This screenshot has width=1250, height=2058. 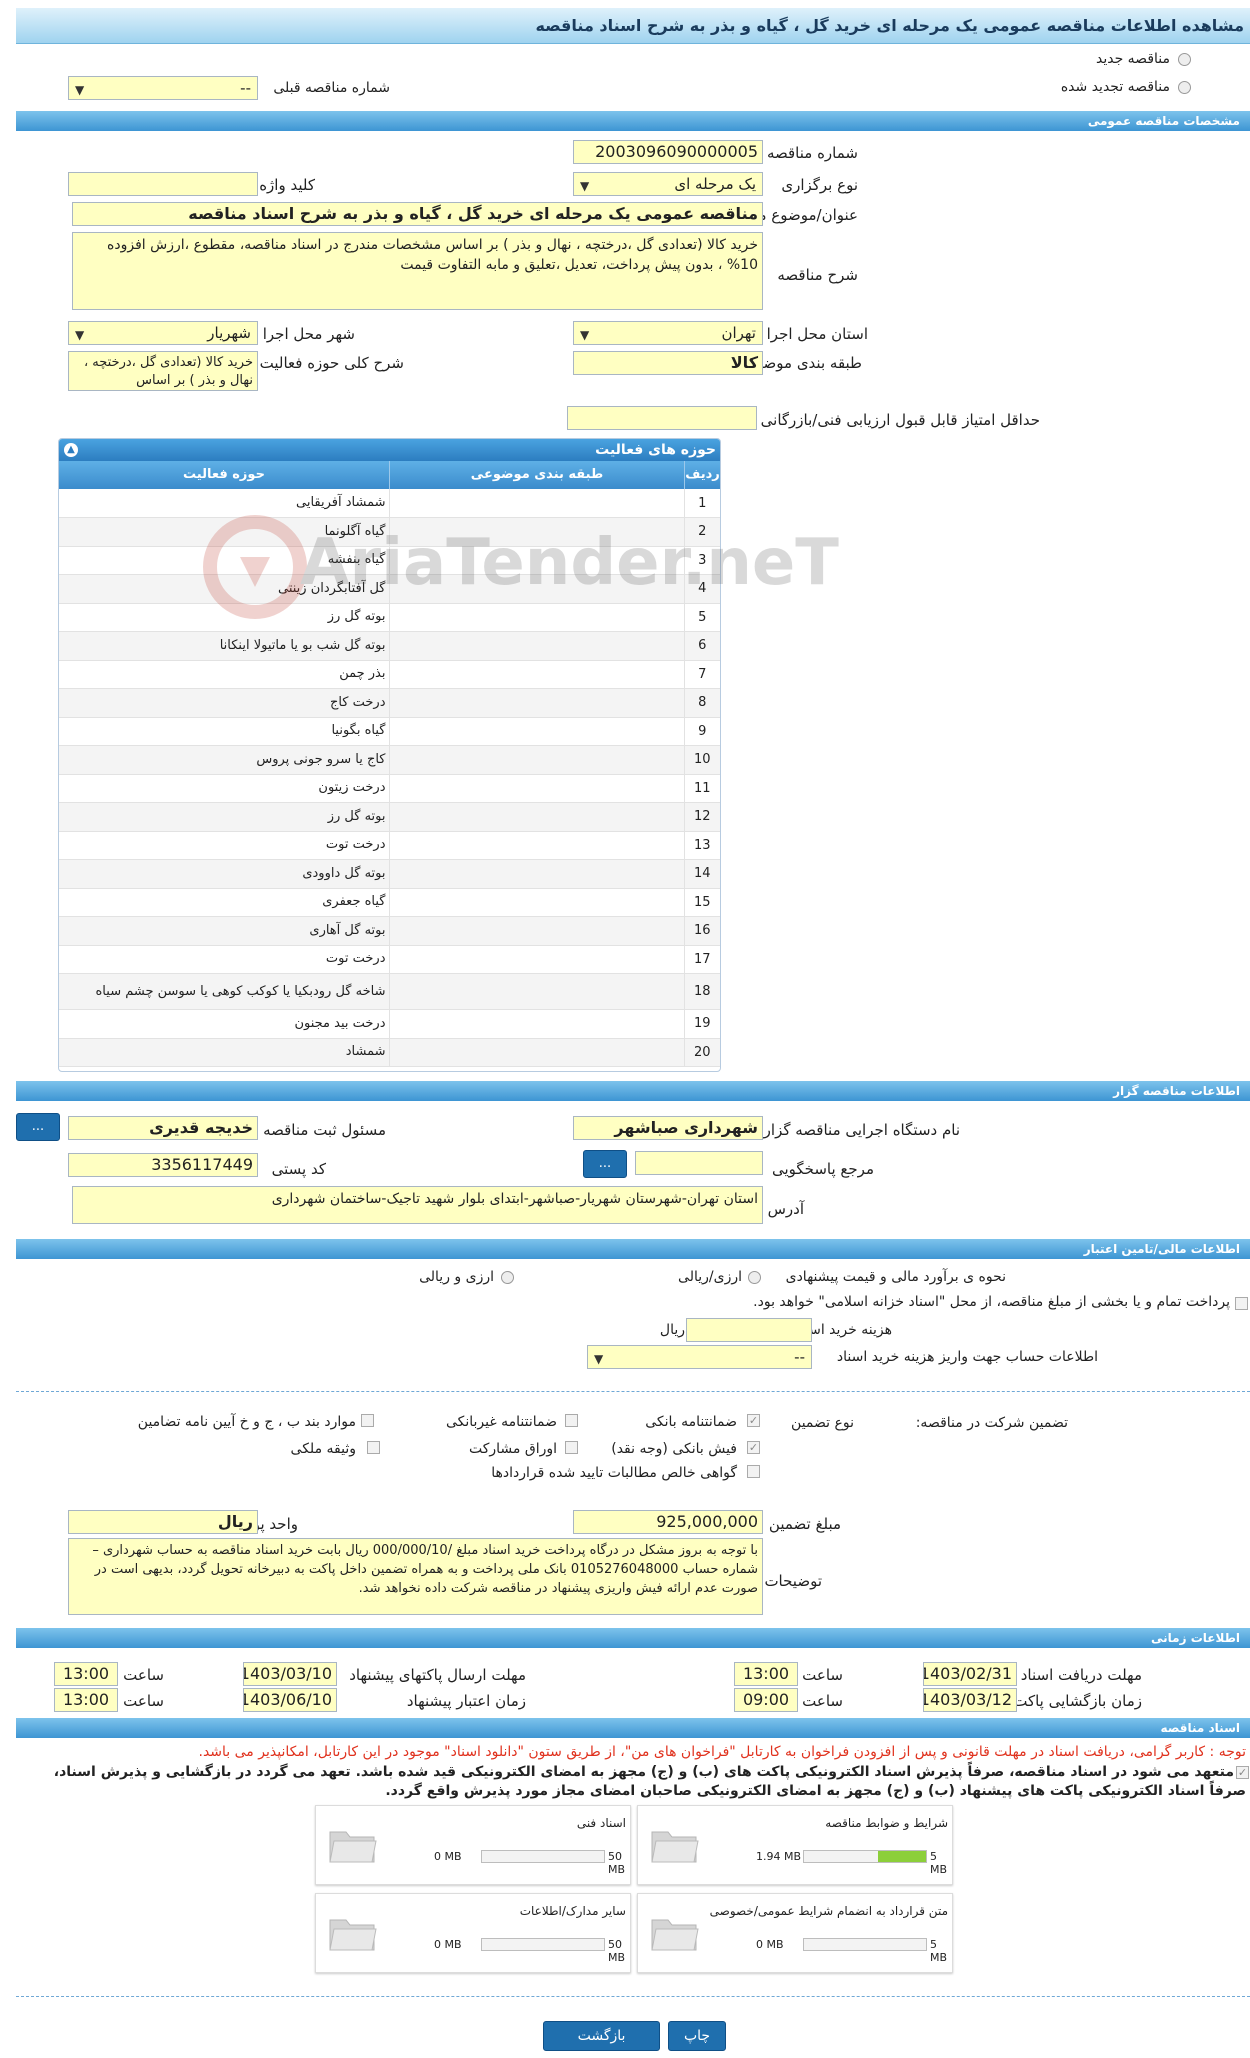 What do you see at coordinates (753, 1420) in the screenshot?
I see `bank-guarantee-checkbox: ✓` at bounding box center [753, 1420].